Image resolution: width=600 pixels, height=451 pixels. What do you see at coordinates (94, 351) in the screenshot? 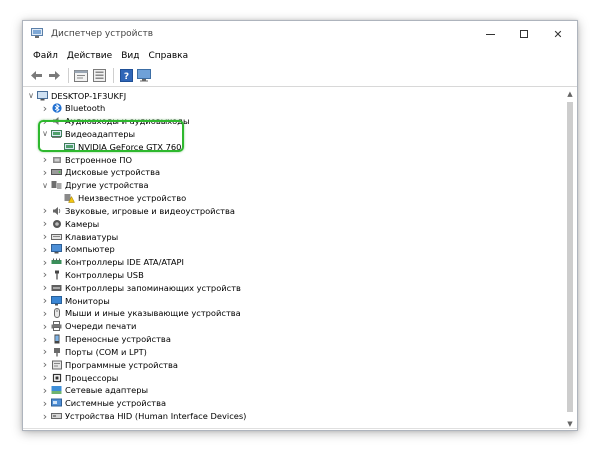
I see `tree-category-item: › Порты (COM и LPT)` at bounding box center [94, 351].